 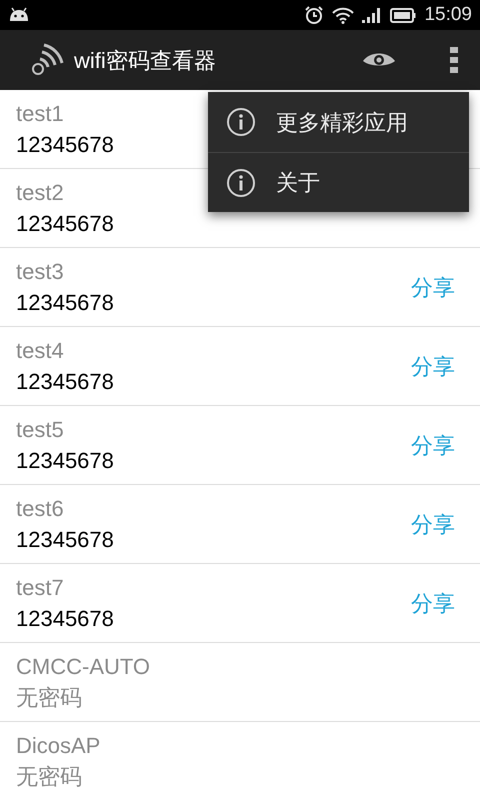 What do you see at coordinates (48, 60) in the screenshot?
I see `wifi-signal-icon` at bounding box center [48, 60].